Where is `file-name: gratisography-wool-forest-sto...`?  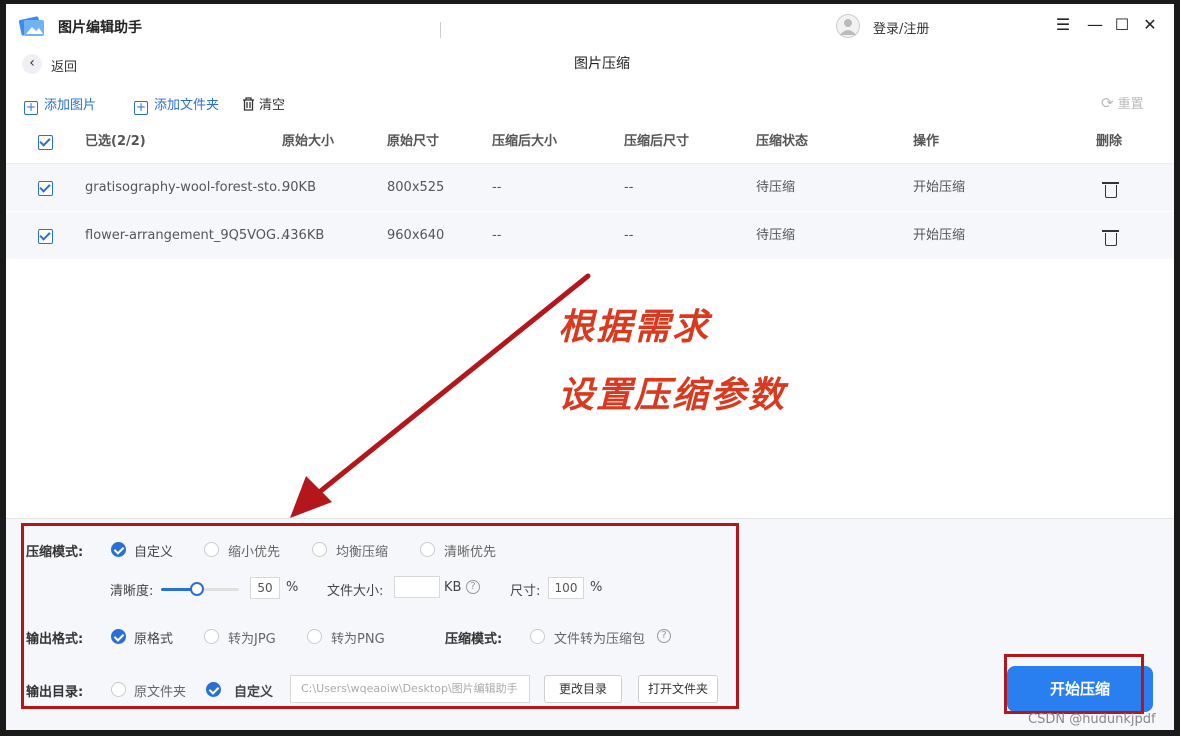
file-name: gratisography-wool-forest-sto... is located at coordinates (187, 187).